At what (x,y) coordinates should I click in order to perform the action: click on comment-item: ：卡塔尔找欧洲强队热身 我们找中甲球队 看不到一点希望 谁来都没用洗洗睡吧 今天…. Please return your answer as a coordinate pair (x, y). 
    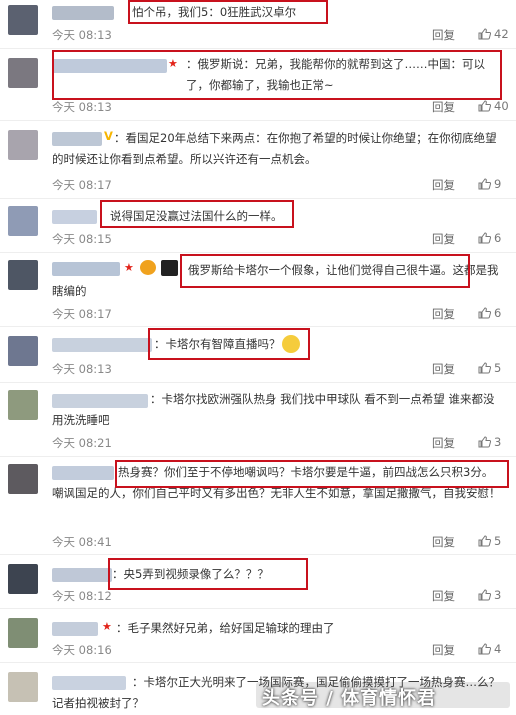
    Looking at the image, I should click on (258, 419).